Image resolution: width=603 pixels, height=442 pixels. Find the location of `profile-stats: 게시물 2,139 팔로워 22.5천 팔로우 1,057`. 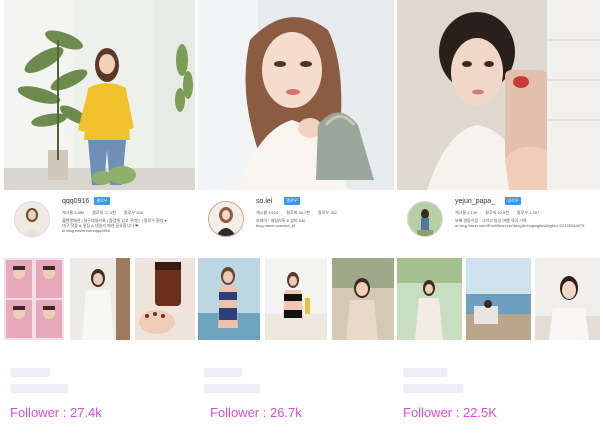

profile-stats: 게시물 2,139 팔로워 22.5천 팔로우 1,057 is located at coordinates (500, 213).